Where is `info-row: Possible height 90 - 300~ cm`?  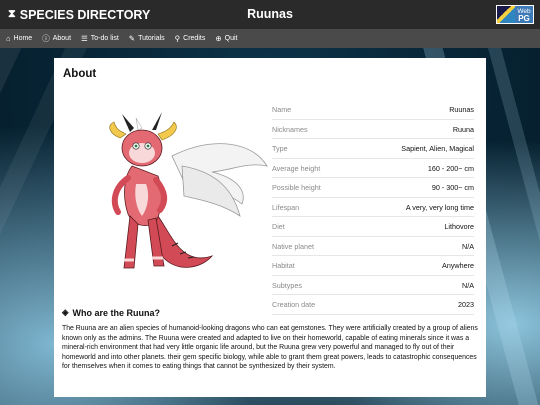
info-row: Possible height 90 - 300~ cm is located at coordinates (373, 188).